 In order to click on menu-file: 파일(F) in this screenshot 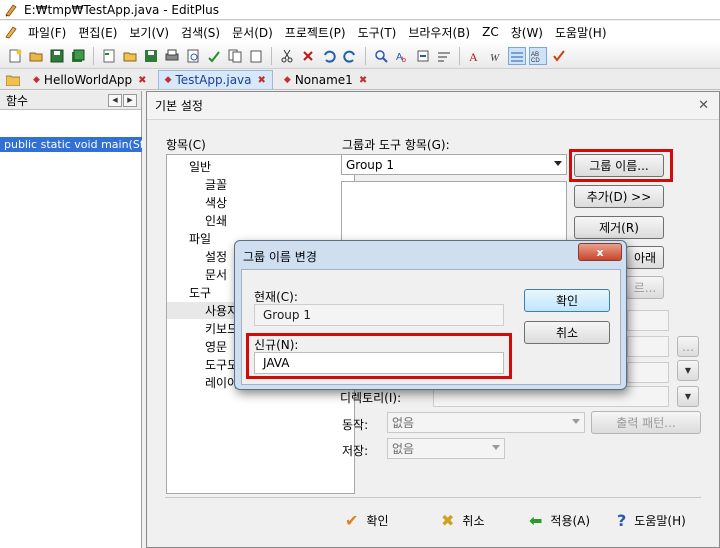, I will do `click(47, 32)`.